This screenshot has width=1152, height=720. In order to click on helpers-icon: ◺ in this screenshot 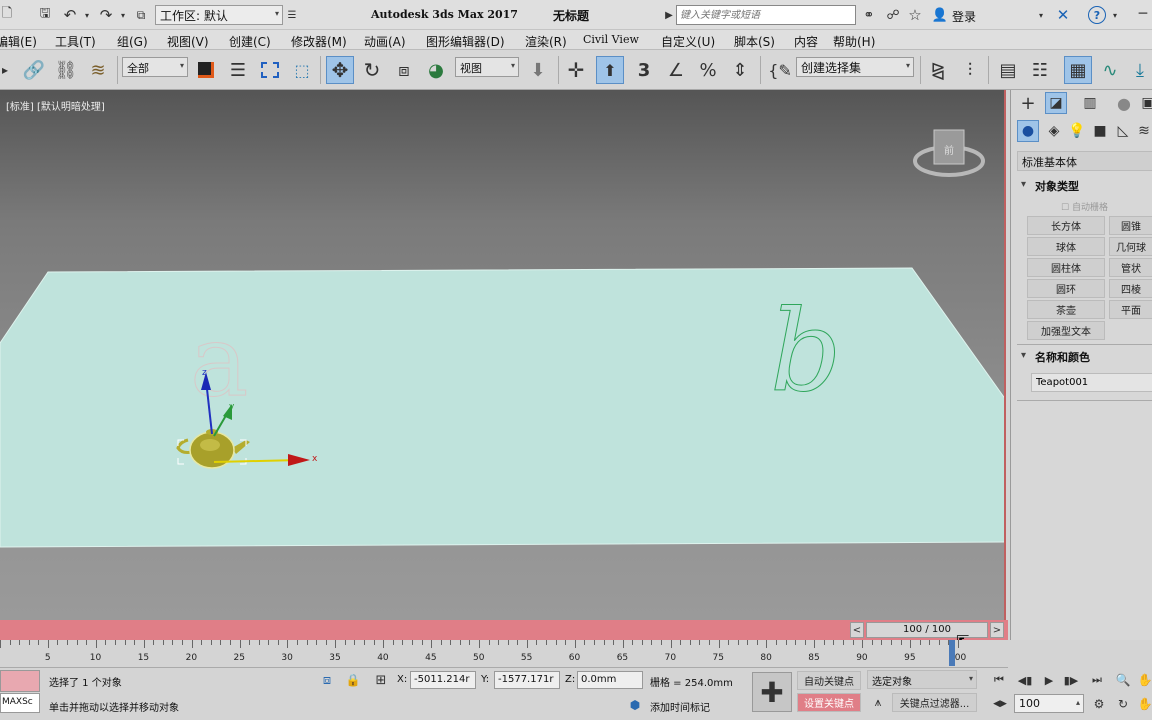, I will do `click(1123, 131)`.